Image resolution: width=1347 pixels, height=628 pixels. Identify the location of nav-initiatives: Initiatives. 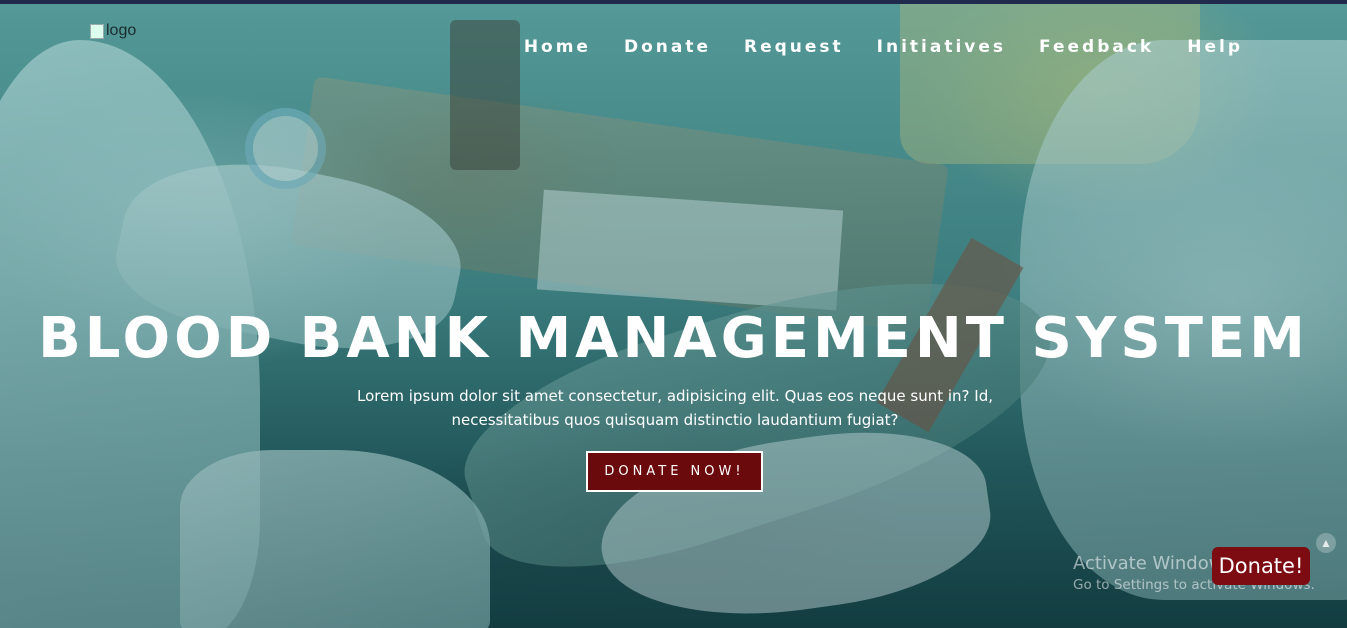
(941, 47).